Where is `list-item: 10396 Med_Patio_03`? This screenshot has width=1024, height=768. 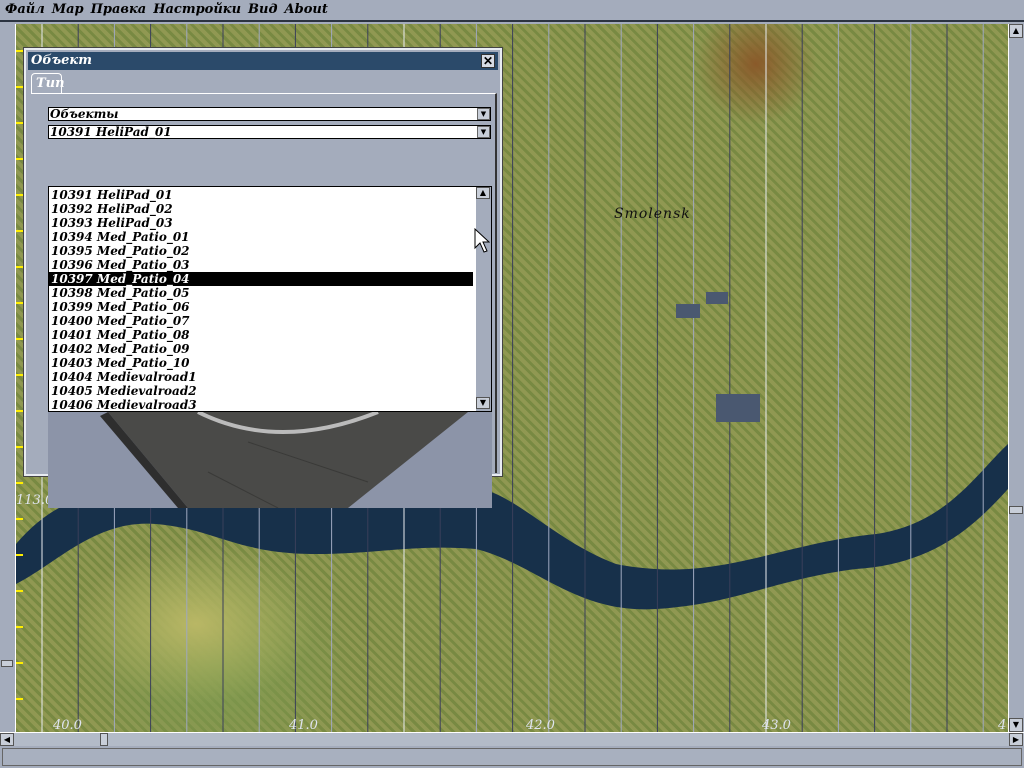
list-item: 10396 Med_Patio_03 is located at coordinates (261, 265).